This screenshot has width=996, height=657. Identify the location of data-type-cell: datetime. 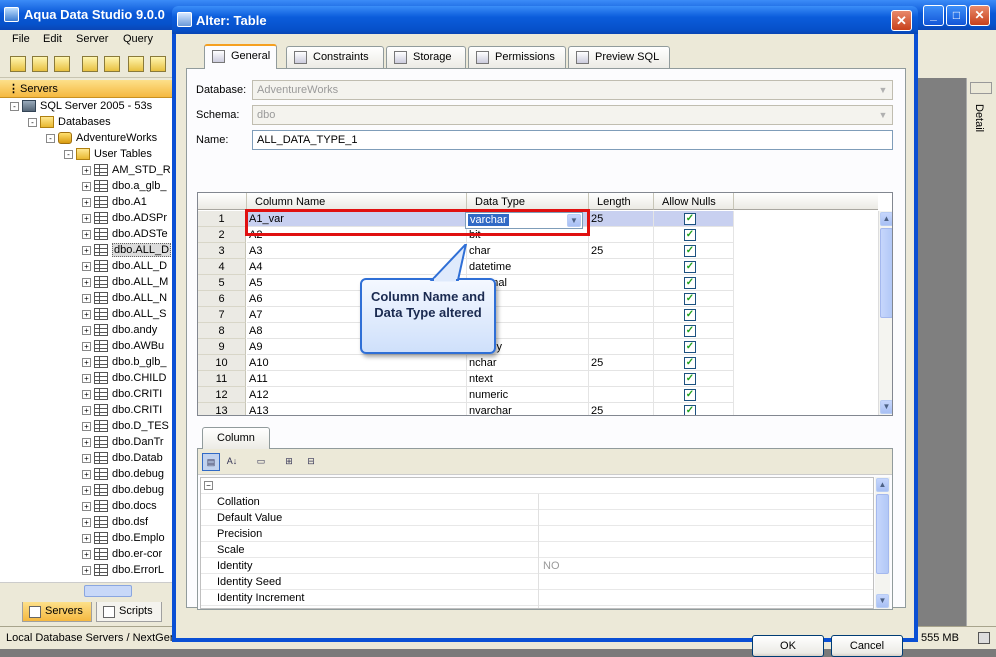
(528, 267).